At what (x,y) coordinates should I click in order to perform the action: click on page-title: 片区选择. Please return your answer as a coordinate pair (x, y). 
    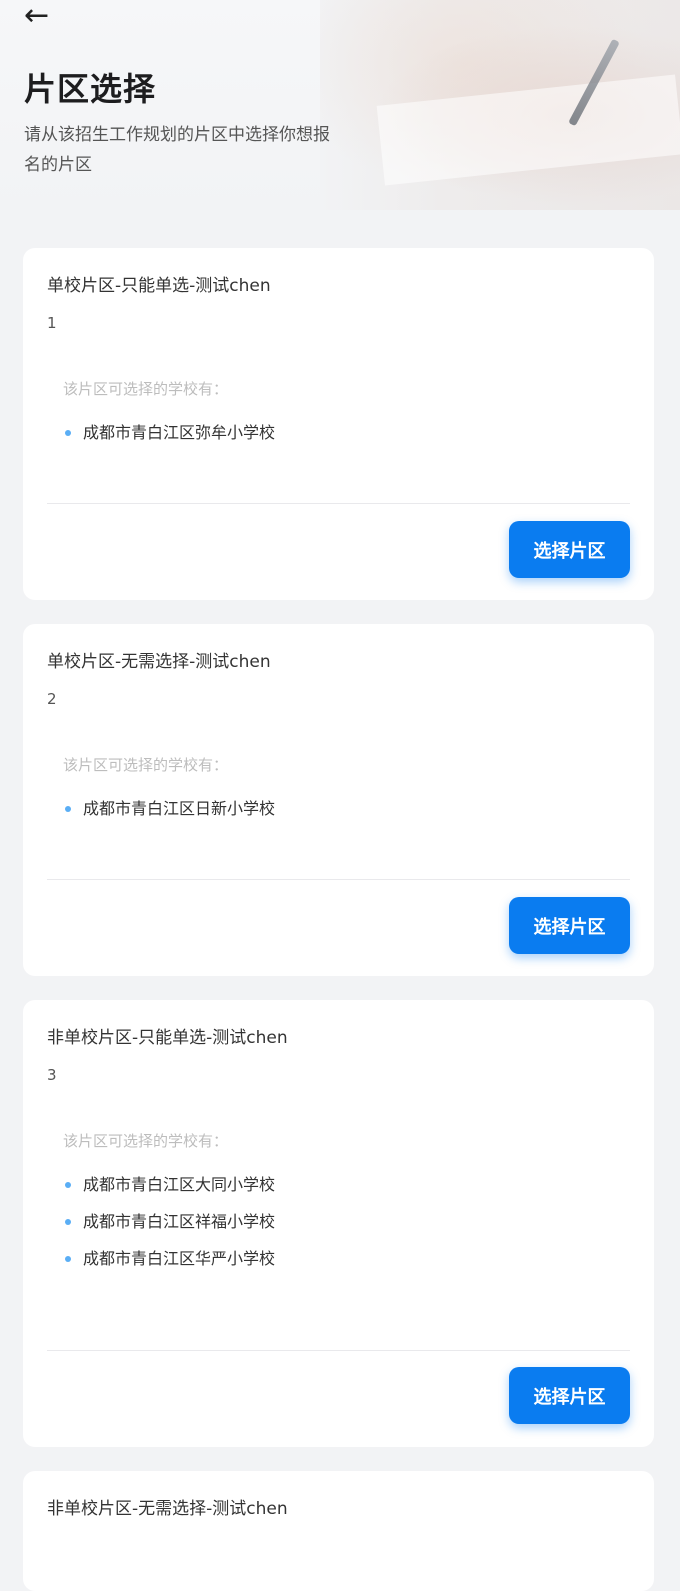
    Looking at the image, I should click on (90, 89).